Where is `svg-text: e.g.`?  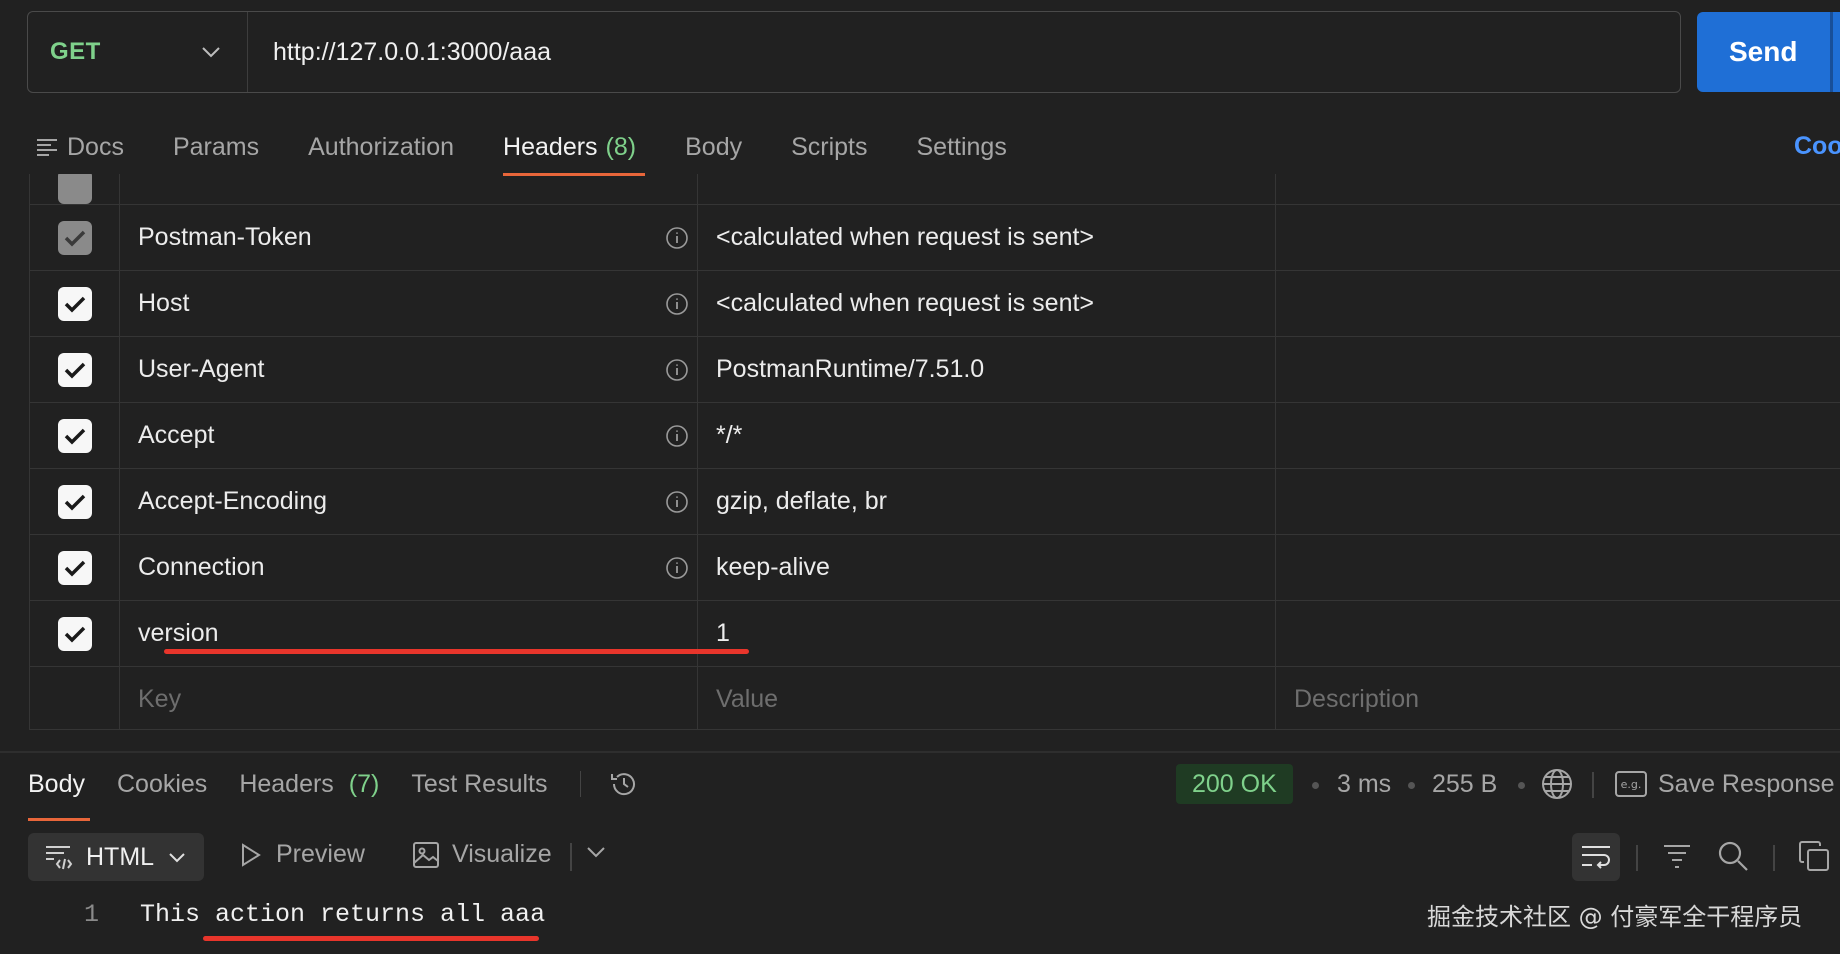 svg-text: e.g. is located at coordinates (1631, 784).